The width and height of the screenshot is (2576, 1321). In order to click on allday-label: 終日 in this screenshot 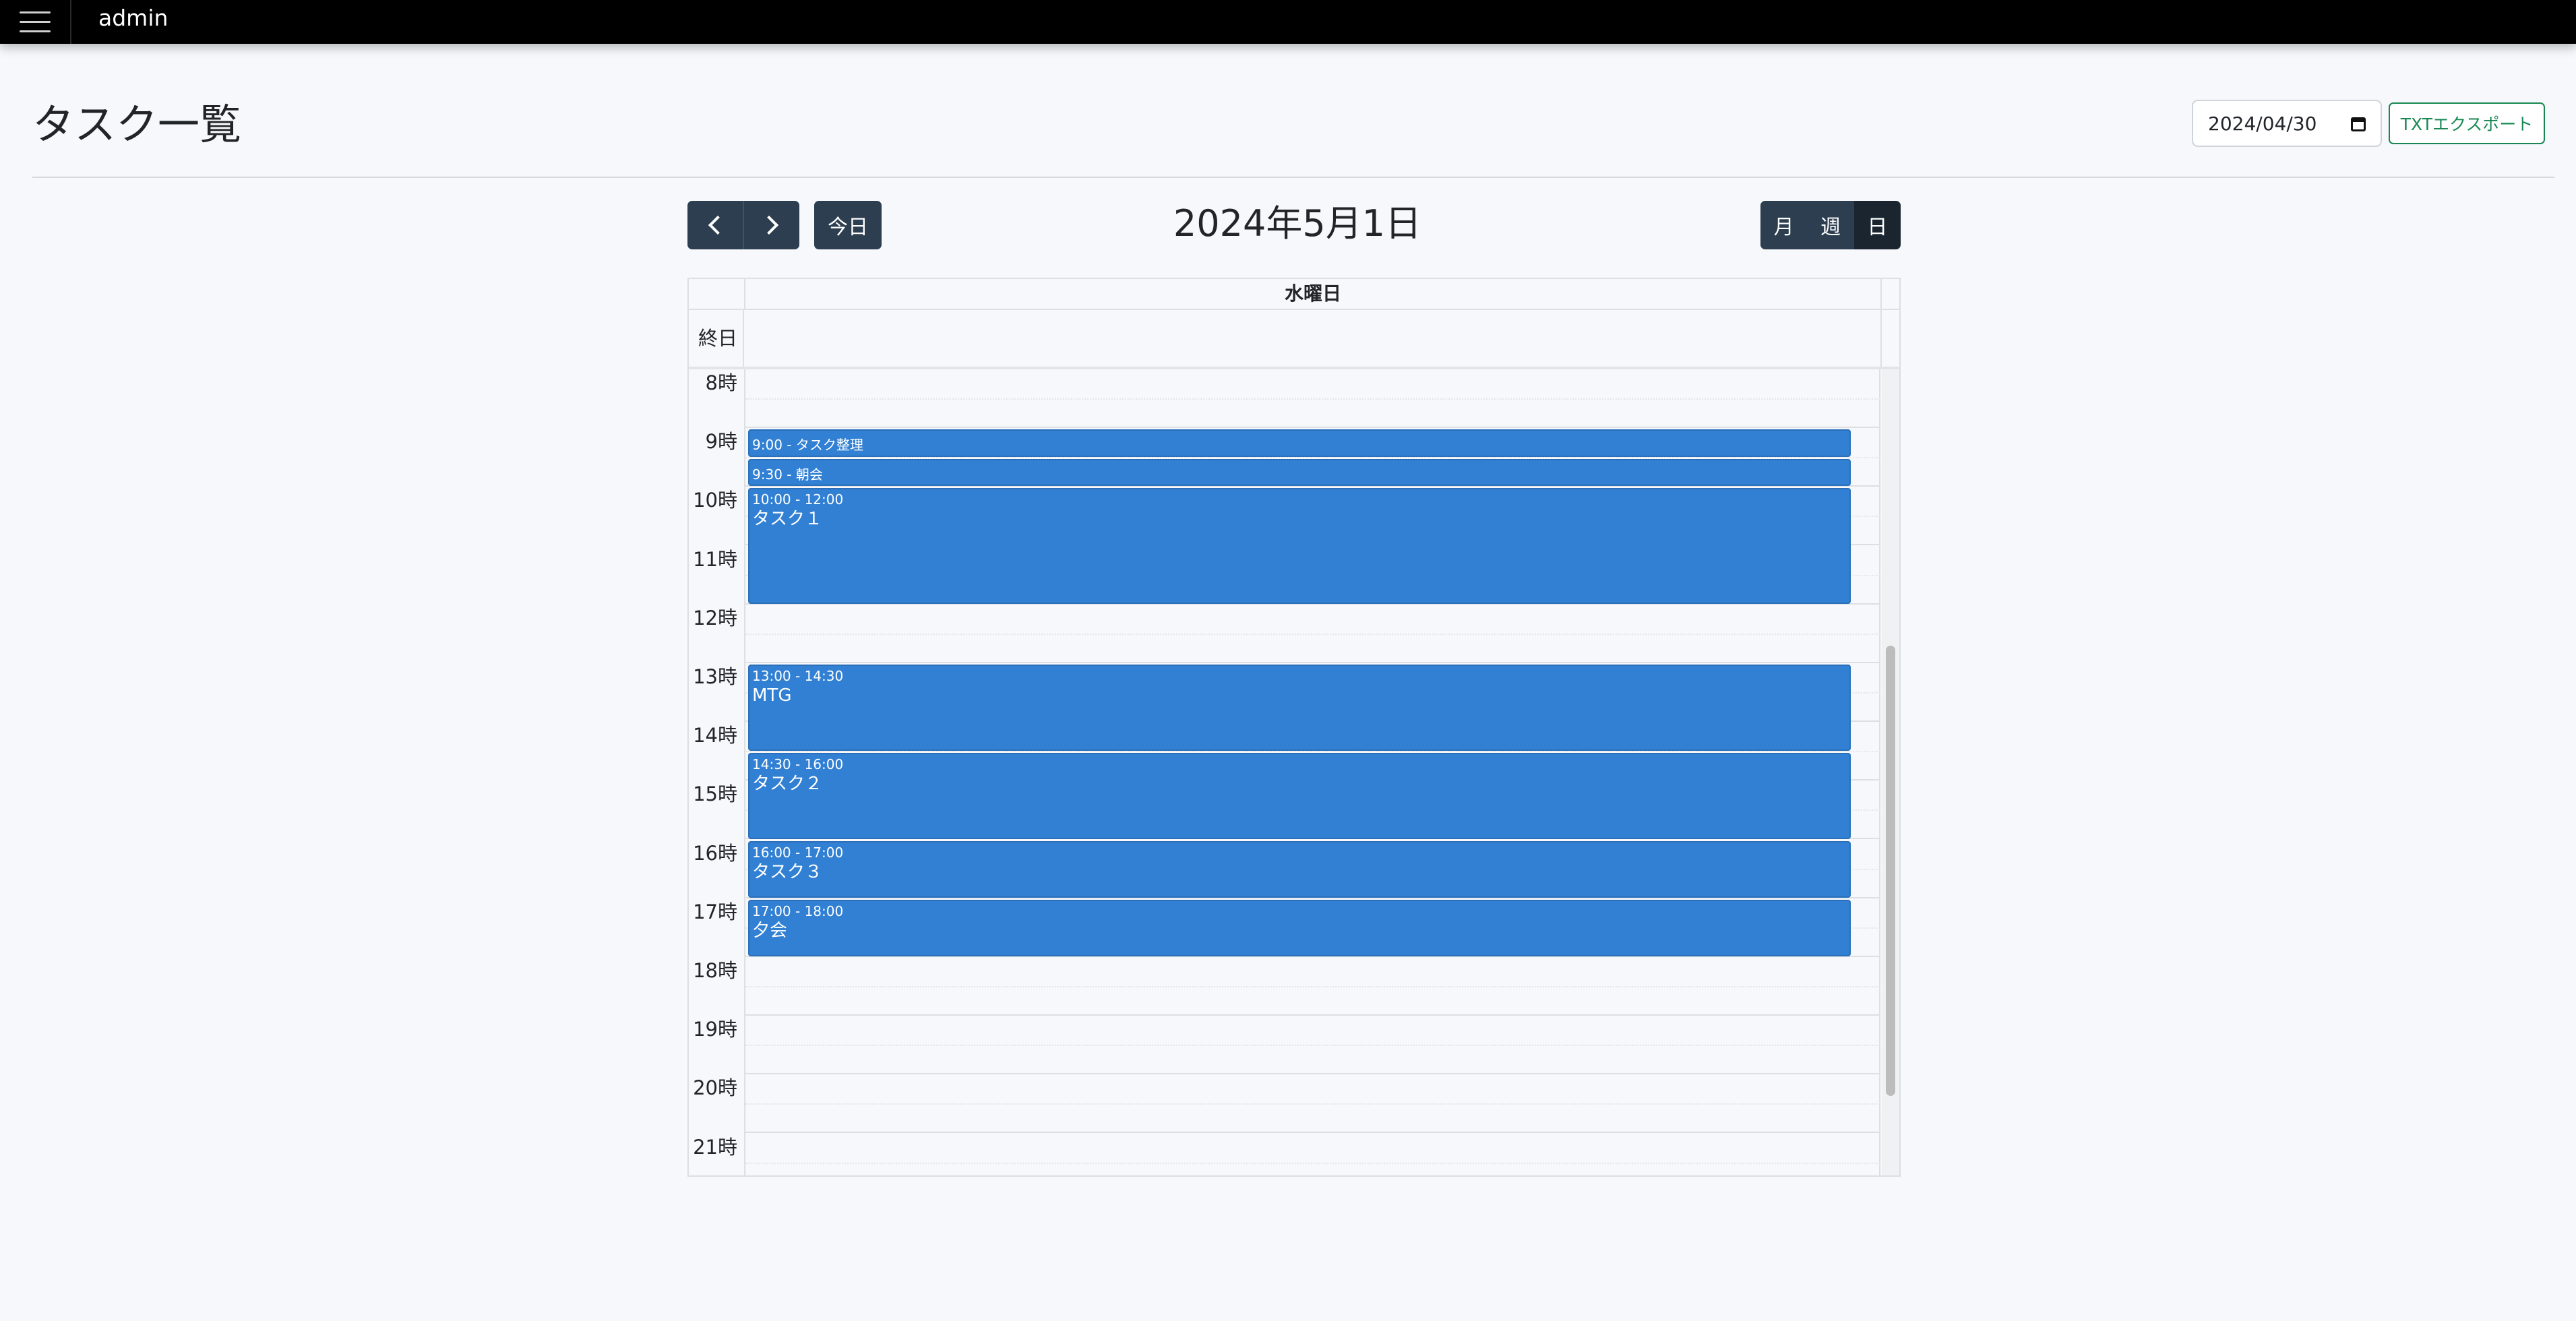, I will do `click(717, 338)`.